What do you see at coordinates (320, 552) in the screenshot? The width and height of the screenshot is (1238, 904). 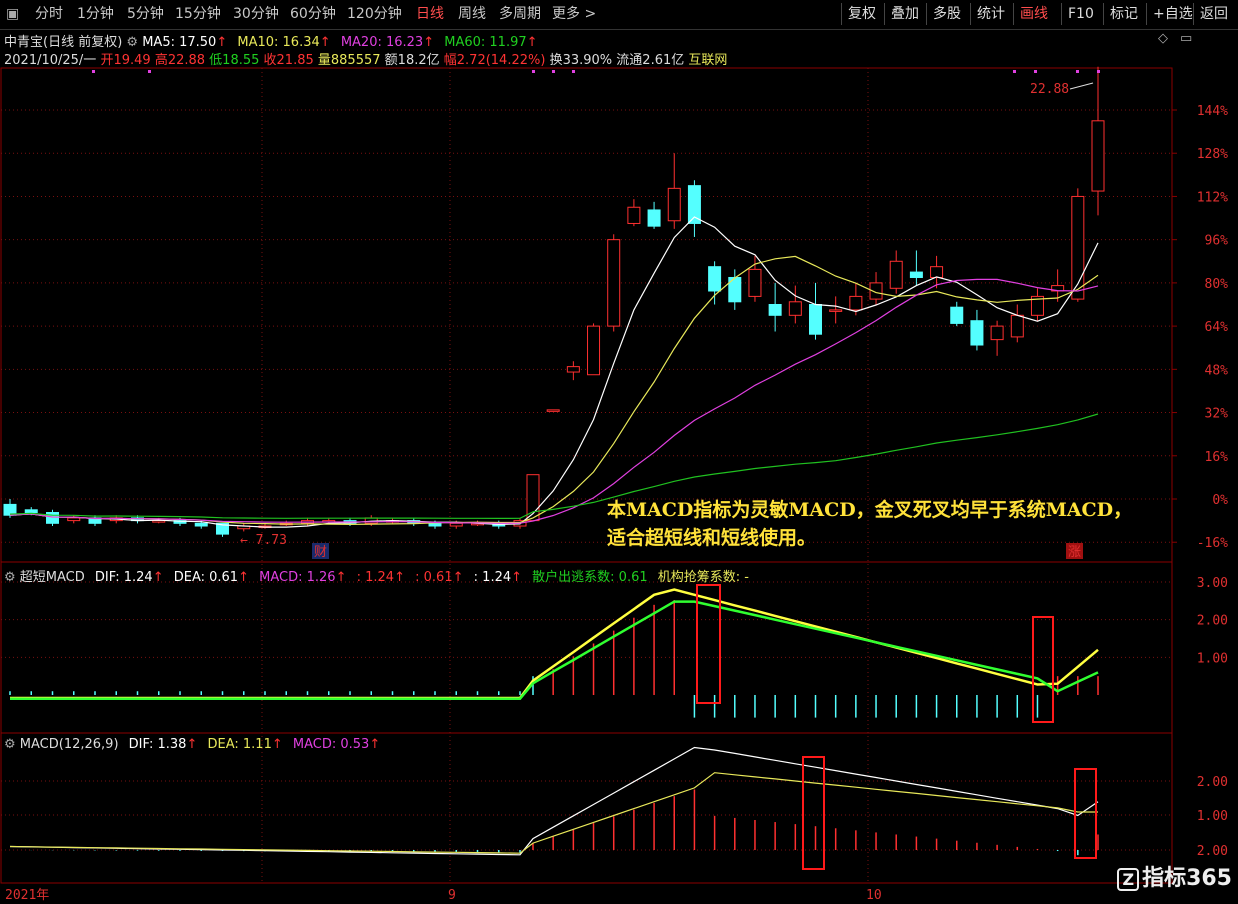 I see `badge-cai: 财` at bounding box center [320, 552].